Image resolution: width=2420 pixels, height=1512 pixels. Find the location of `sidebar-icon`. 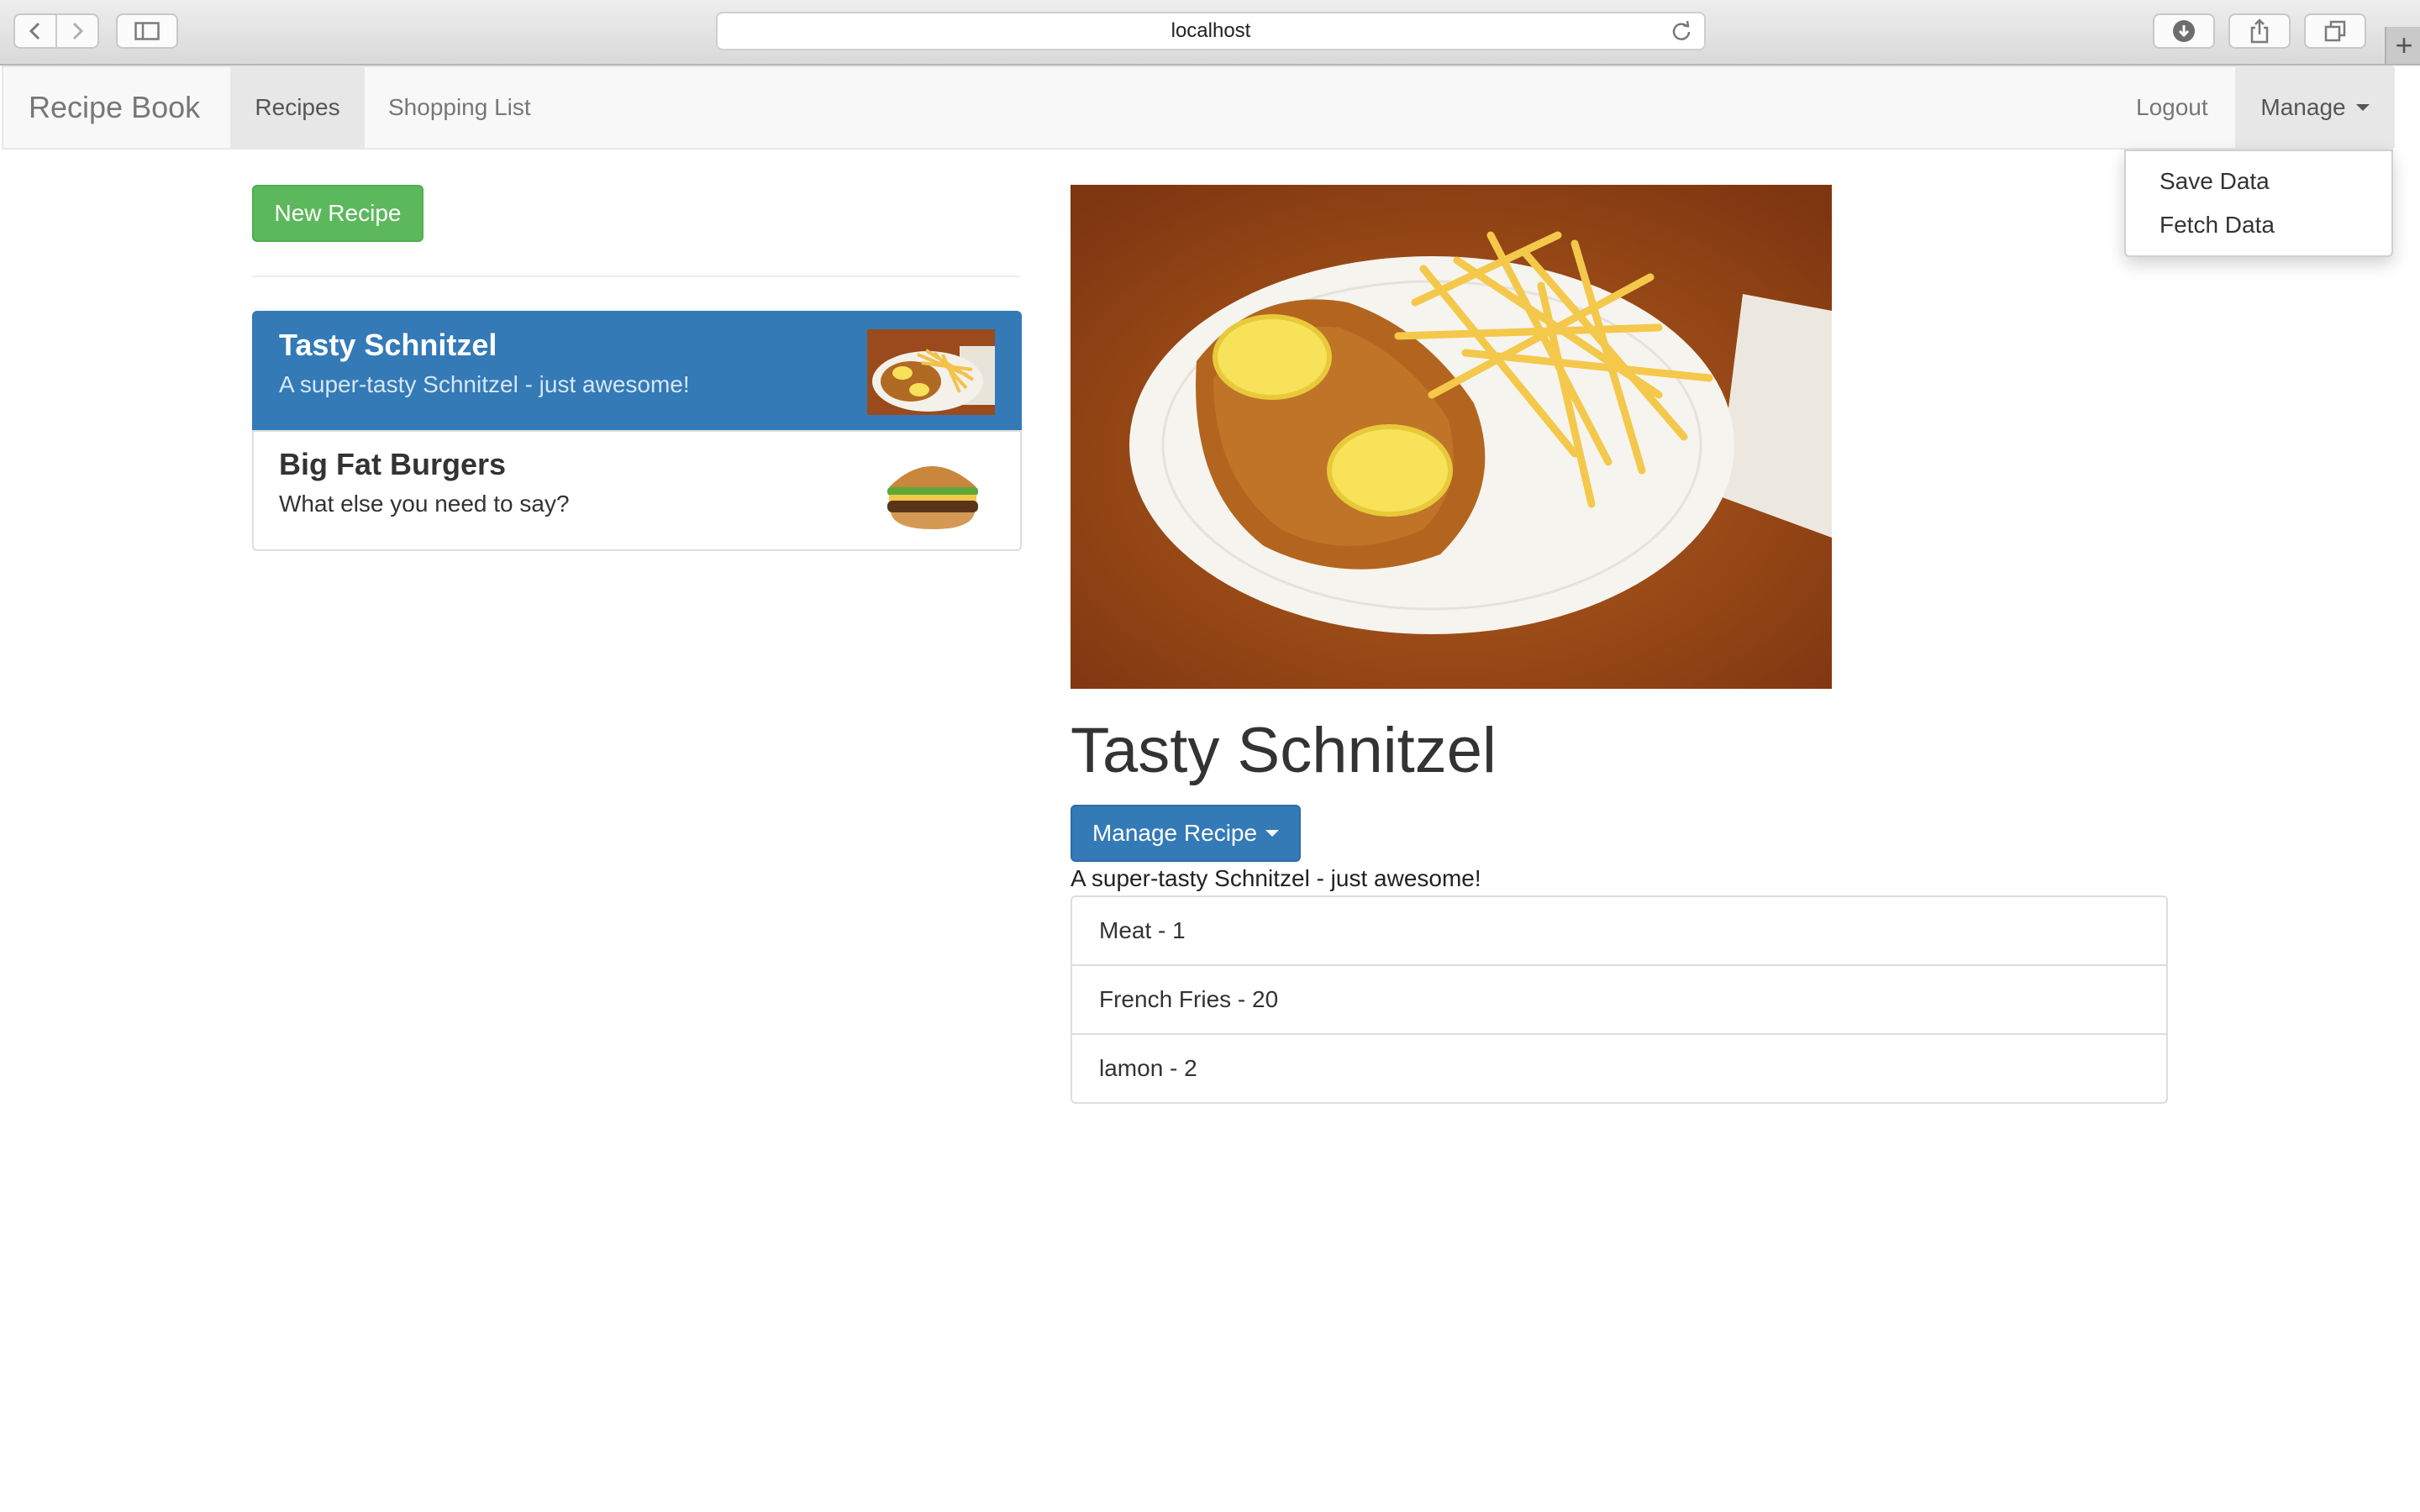

sidebar-icon is located at coordinates (147, 31).